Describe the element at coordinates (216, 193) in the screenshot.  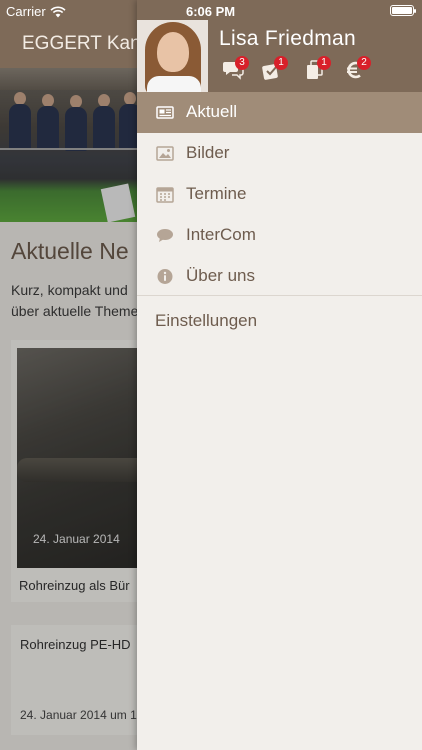
I see `menu-label: Termine` at that location.